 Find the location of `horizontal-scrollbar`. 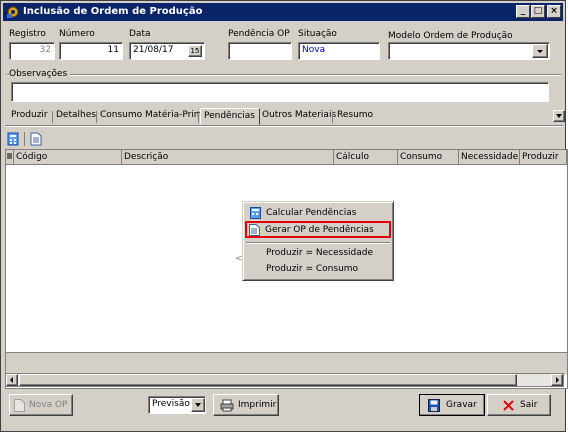

horizontal-scrollbar is located at coordinates (284, 380).